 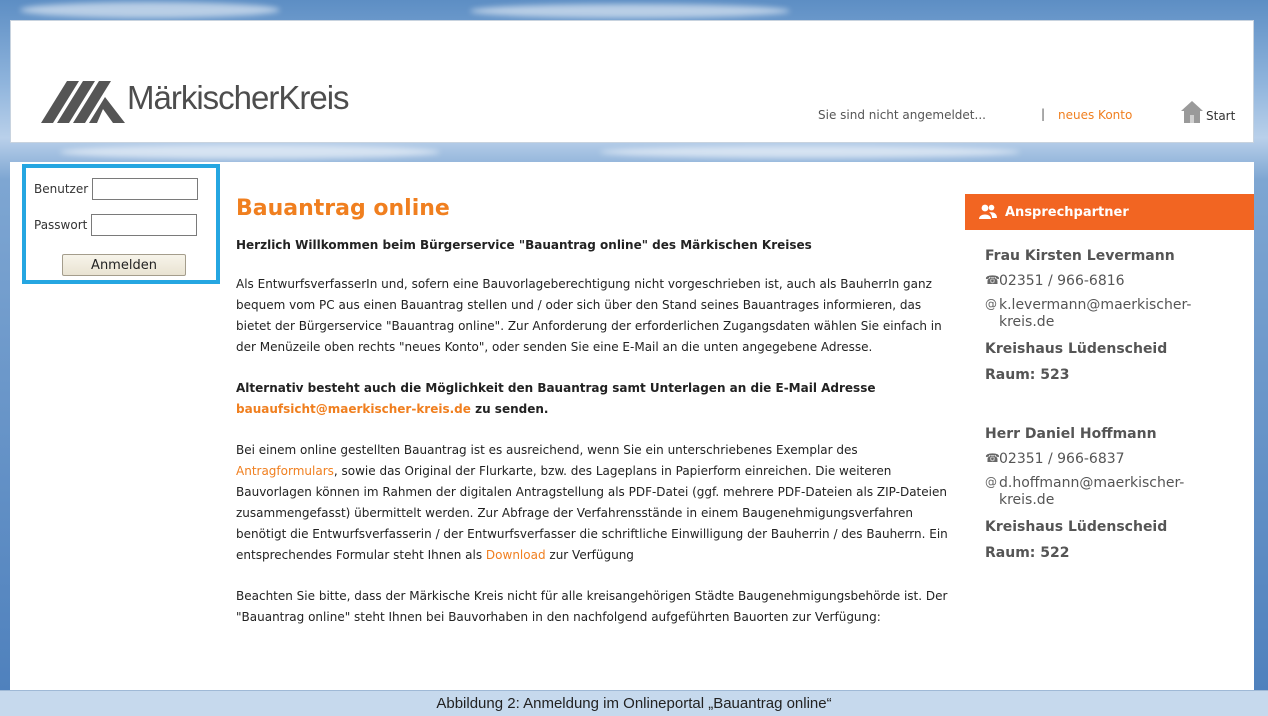 I want to click on logo-text: MärkischerKreis, so click(x=238, y=97).